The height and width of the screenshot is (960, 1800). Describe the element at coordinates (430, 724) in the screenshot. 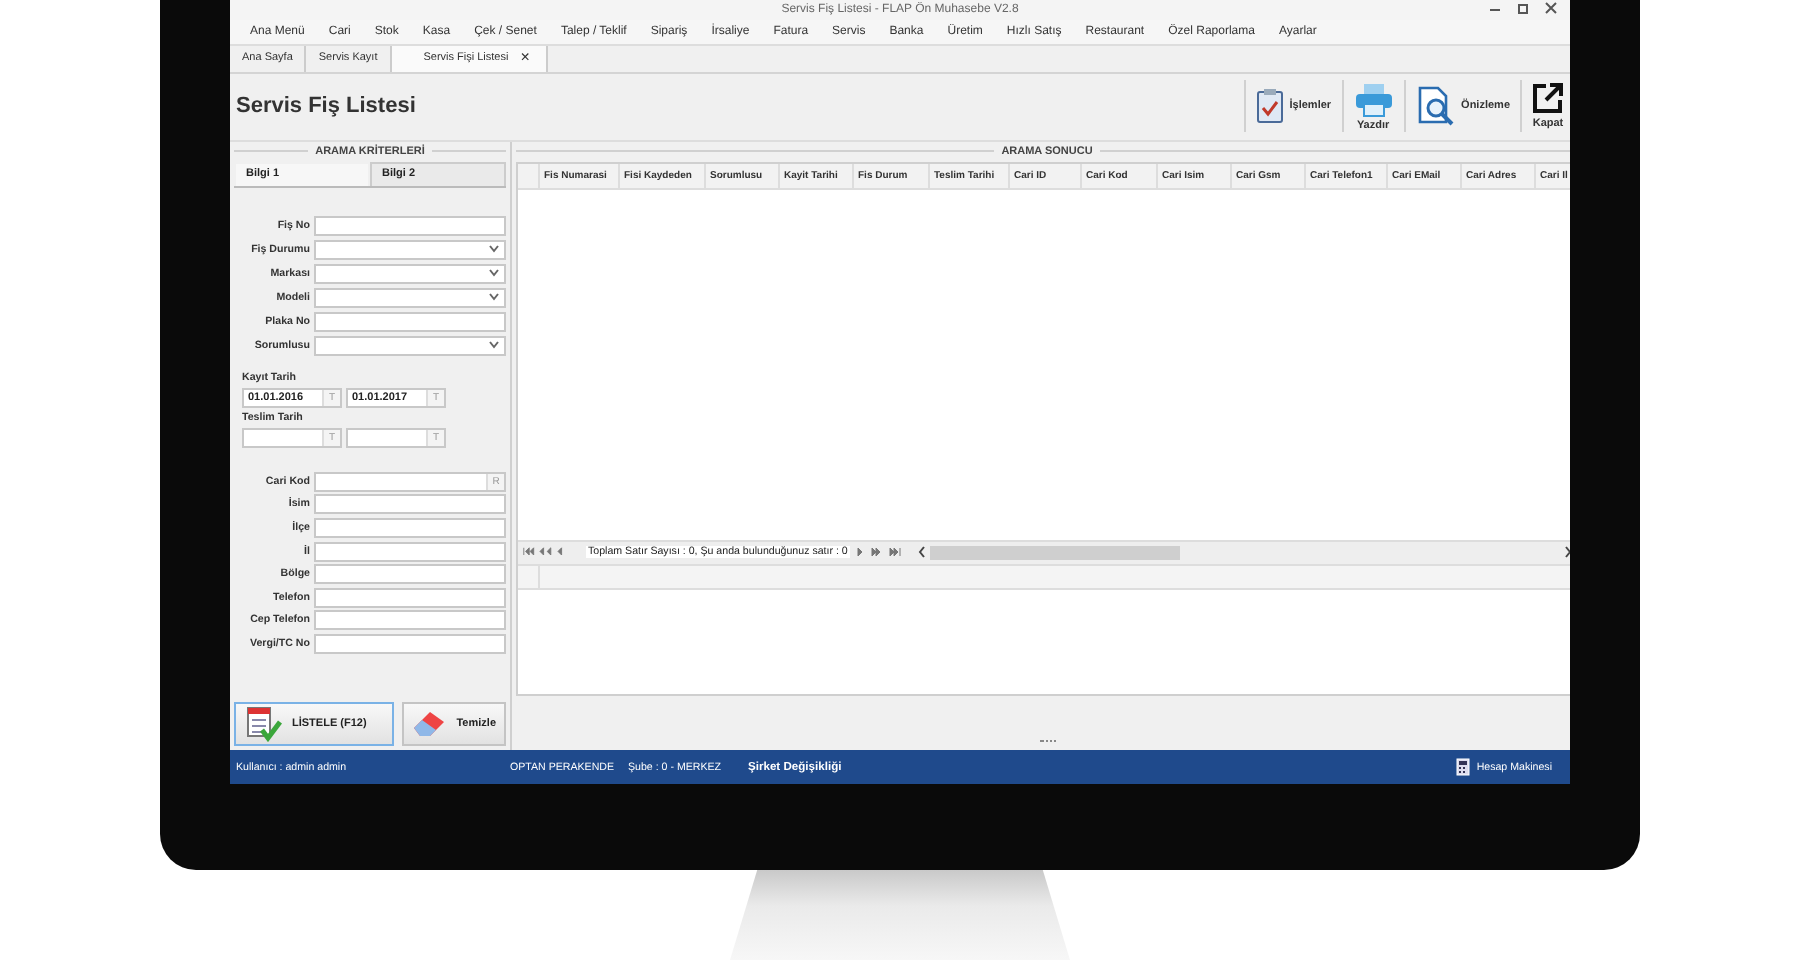

I see `eraser-icon` at that location.